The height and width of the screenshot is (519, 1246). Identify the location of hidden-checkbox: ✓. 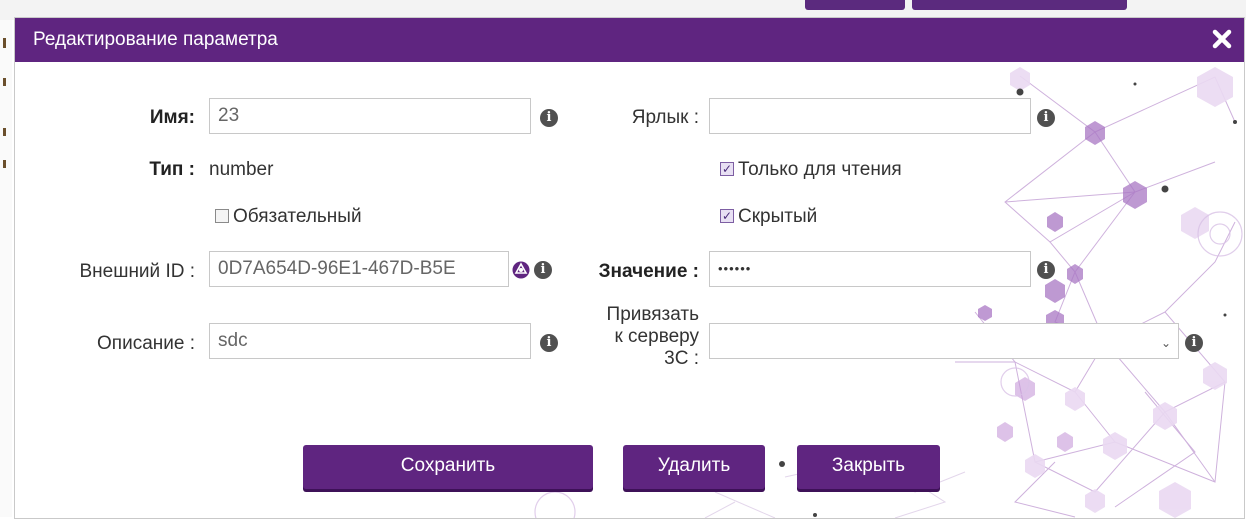
(727, 216).